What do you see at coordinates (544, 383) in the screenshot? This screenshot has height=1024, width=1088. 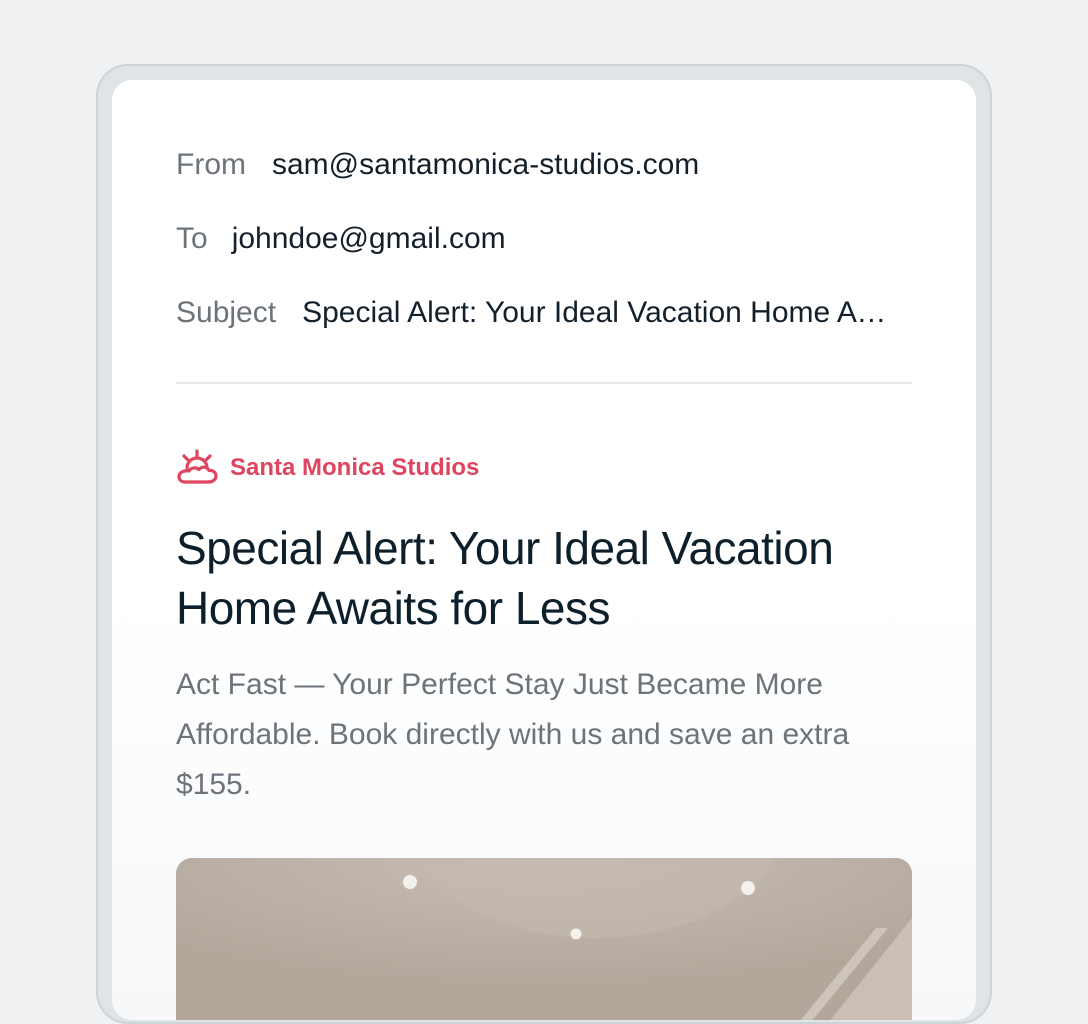 I see `header-divider` at bounding box center [544, 383].